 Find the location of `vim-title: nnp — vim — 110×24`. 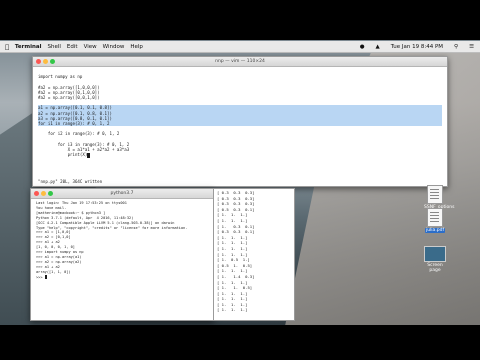

vim-title: nnp — vim — 110×24 is located at coordinates (240, 61).